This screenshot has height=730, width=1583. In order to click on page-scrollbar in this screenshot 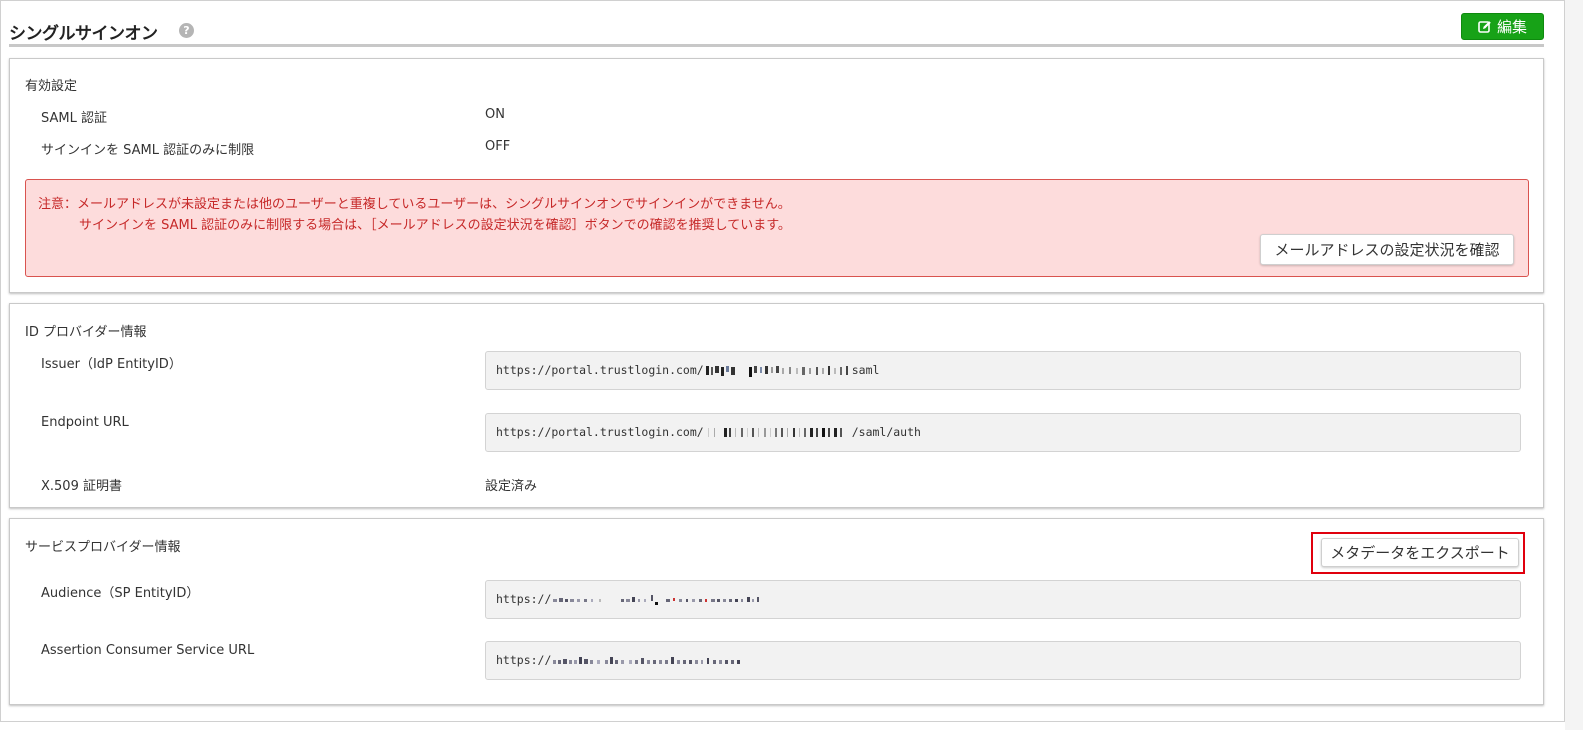, I will do `click(1574, 365)`.